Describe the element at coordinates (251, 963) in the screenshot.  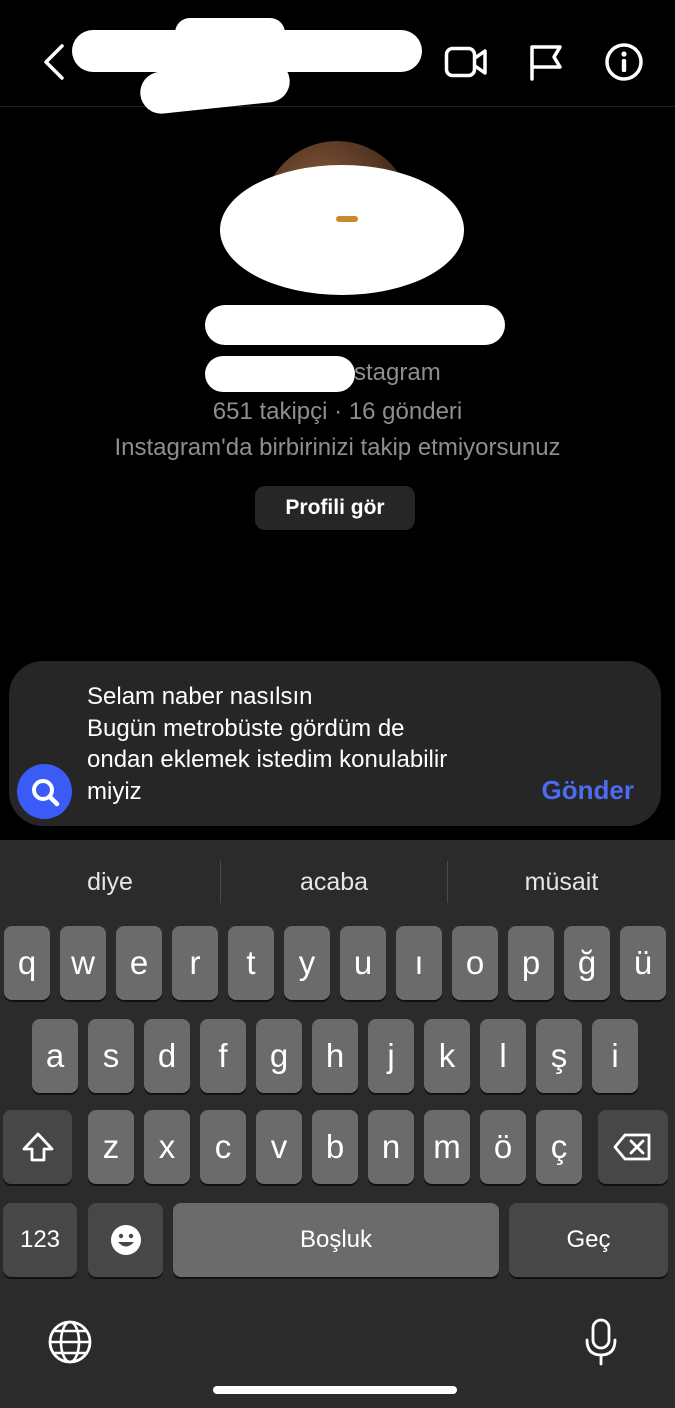
I see `letter-key: t` at that location.